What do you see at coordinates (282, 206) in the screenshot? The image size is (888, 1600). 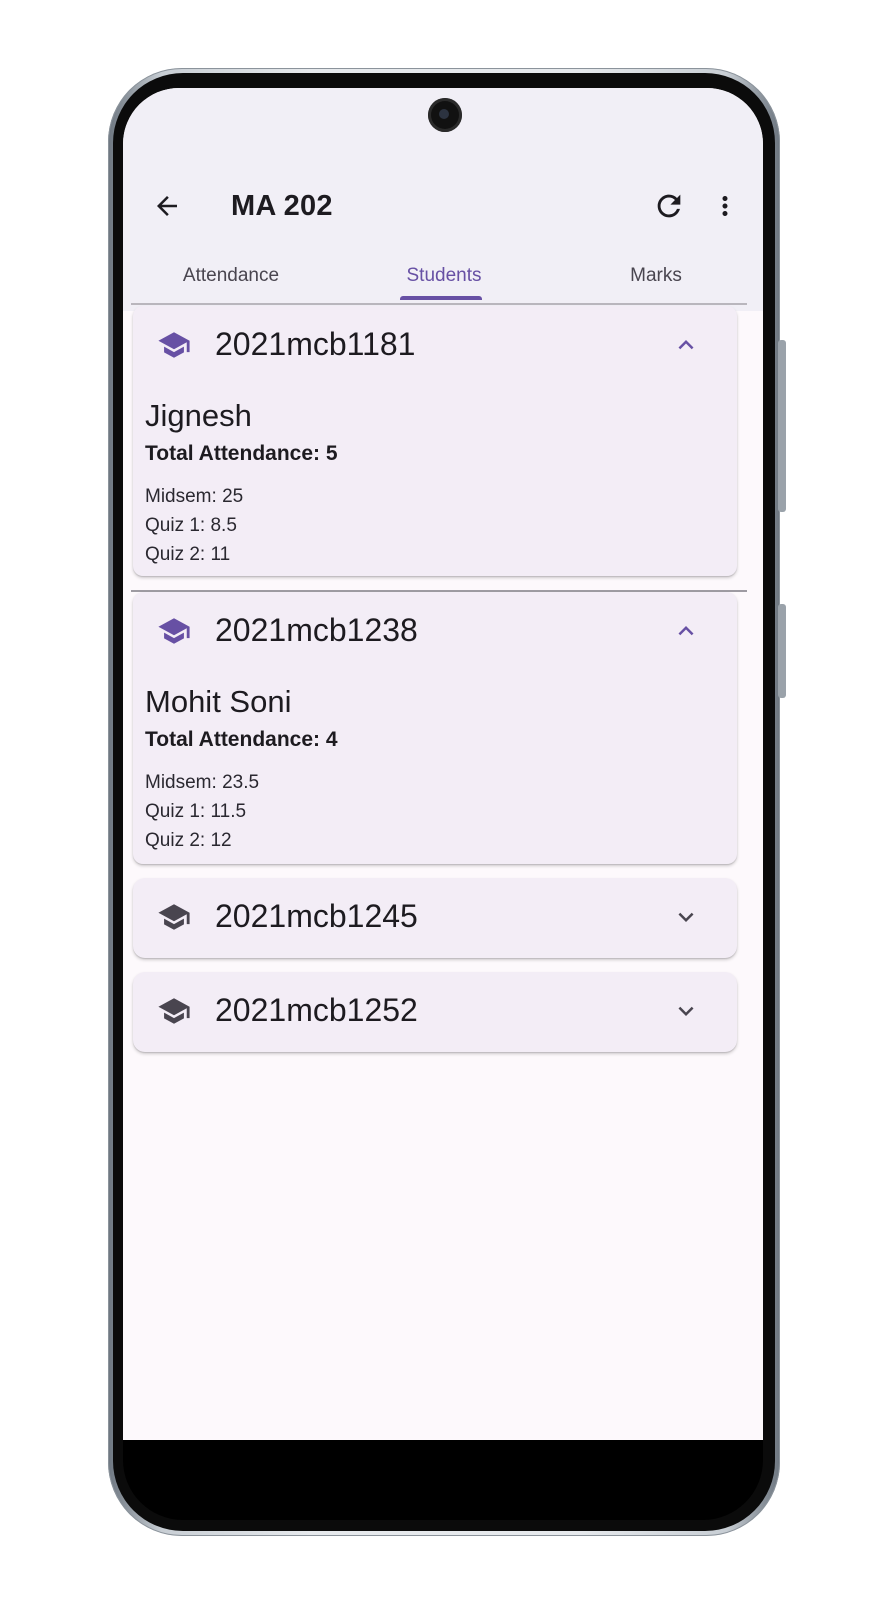 I see `page-title: MA 202` at bounding box center [282, 206].